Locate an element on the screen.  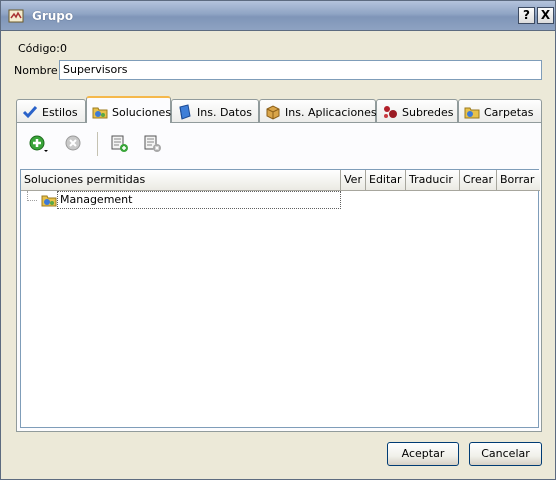
tab-label: Ins. Datos is located at coordinates (224, 112).